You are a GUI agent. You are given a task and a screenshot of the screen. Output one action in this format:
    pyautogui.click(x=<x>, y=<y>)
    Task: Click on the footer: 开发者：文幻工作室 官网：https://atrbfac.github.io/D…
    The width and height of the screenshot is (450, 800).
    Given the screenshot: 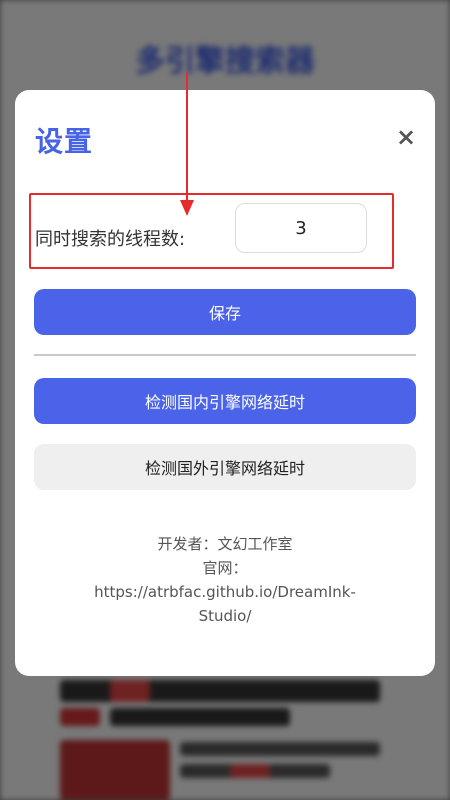 What is the action you would take?
    pyautogui.click(x=225, y=580)
    